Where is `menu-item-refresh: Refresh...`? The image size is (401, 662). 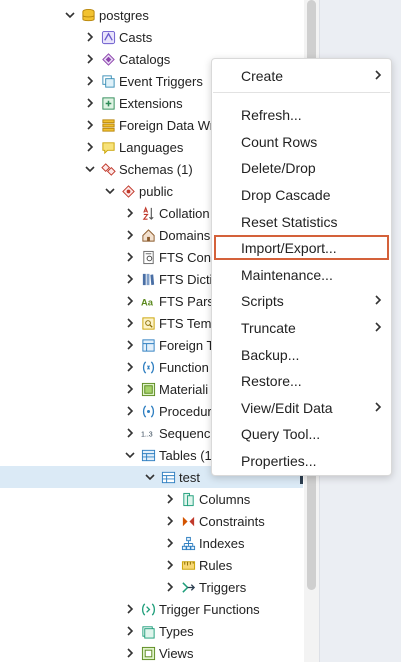
menu-item-refresh: Refresh... is located at coordinates (301, 114).